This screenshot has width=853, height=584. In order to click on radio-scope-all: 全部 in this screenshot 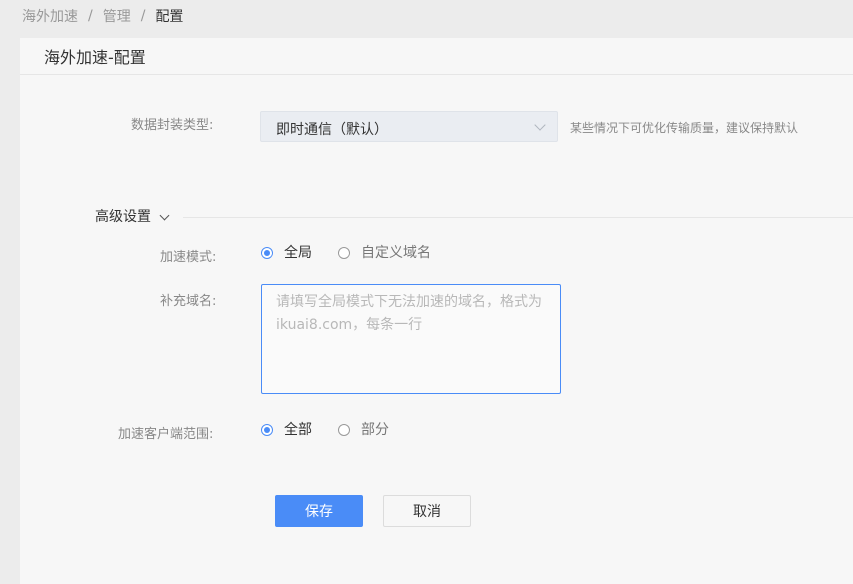, I will do `click(286, 430)`.